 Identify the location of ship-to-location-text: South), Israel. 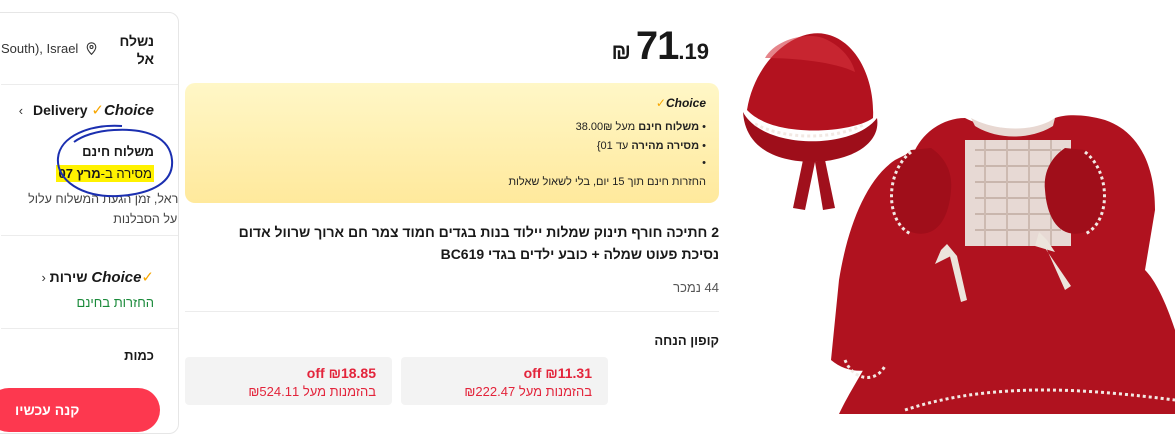
(40, 48).